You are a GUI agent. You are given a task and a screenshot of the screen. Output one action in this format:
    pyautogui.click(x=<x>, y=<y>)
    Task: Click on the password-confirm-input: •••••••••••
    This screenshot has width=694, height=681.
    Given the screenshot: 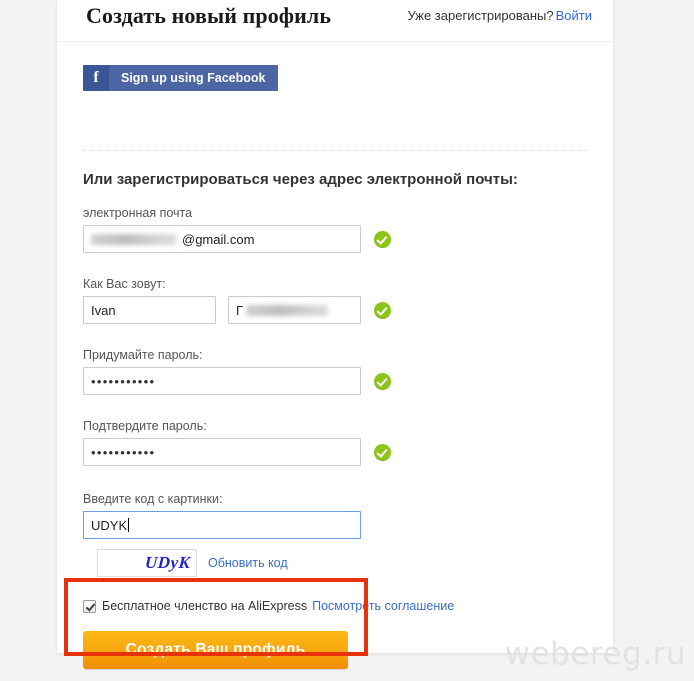 What is the action you would take?
    pyautogui.click(x=222, y=452)
    